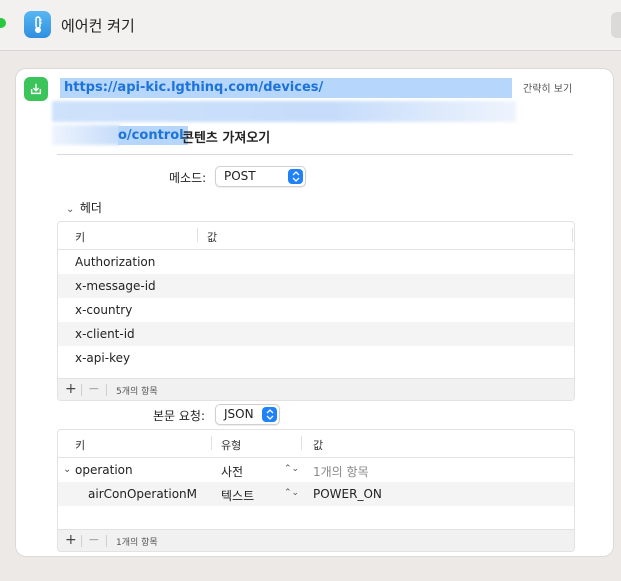 The height and width of the screenshot is (581, 621). What do you see at coordinates (316, 262) in the screenshot?
I see `table-row: Authorization` at bounding box center [316, 262].